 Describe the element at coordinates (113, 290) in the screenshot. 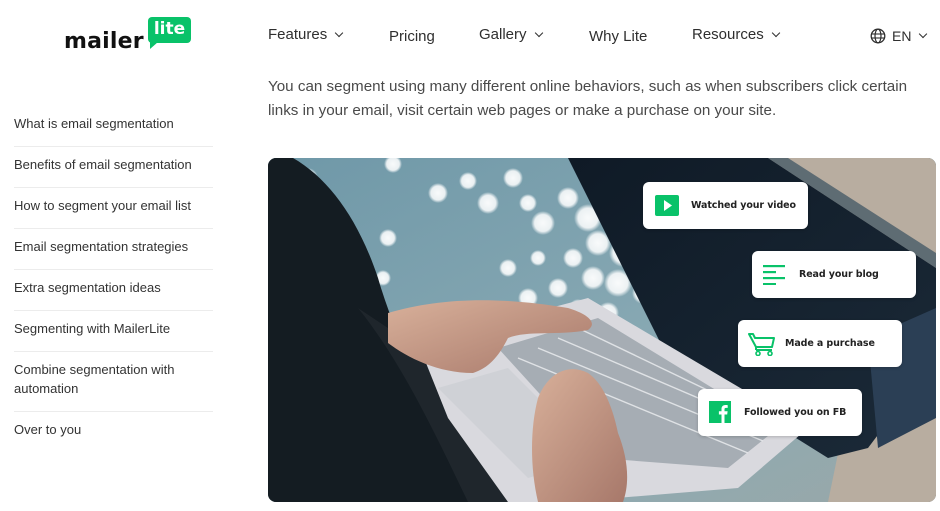

I see `toc-item-extra-ideas: Extra segmentation ideas` at that location.